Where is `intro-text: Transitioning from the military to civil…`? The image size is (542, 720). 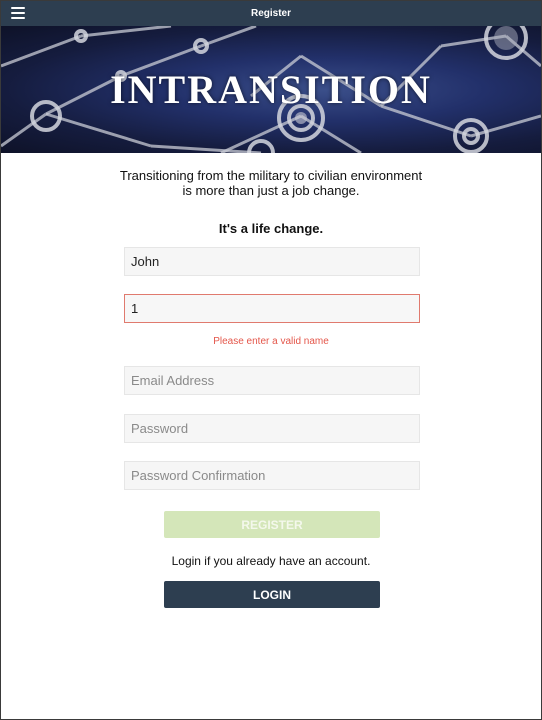 intro-text: Transitioning from the military to civil… is located at coordinates (271, 183).